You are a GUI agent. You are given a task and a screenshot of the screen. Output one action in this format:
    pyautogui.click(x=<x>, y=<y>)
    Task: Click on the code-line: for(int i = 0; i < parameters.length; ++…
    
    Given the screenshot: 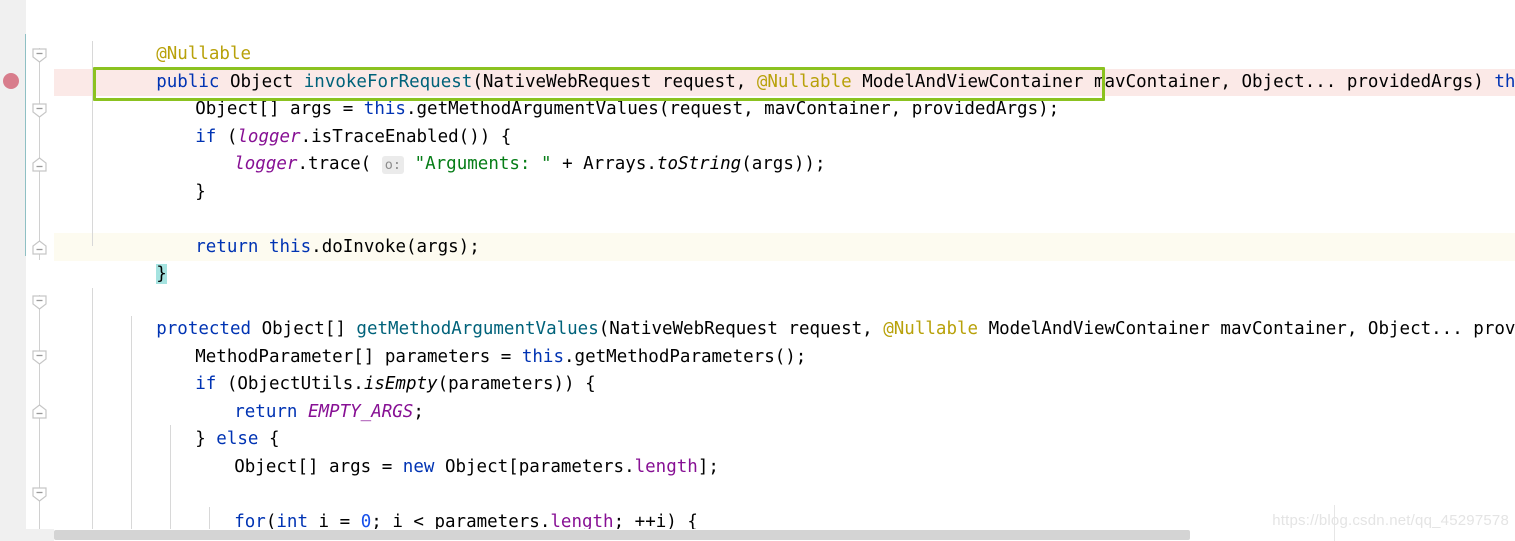 What is the action you would take?
    pyautogui.click(x=376, y=505)
    